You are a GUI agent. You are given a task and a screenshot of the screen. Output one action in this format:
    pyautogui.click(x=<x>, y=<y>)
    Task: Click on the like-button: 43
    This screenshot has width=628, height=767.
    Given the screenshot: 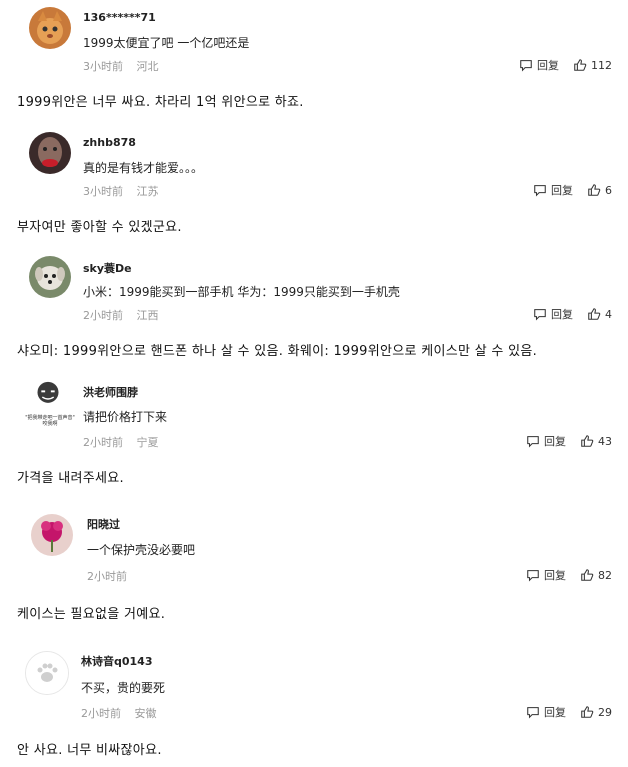 What is the action you would take?
    pyautogui.click(x=596, y=441)
    